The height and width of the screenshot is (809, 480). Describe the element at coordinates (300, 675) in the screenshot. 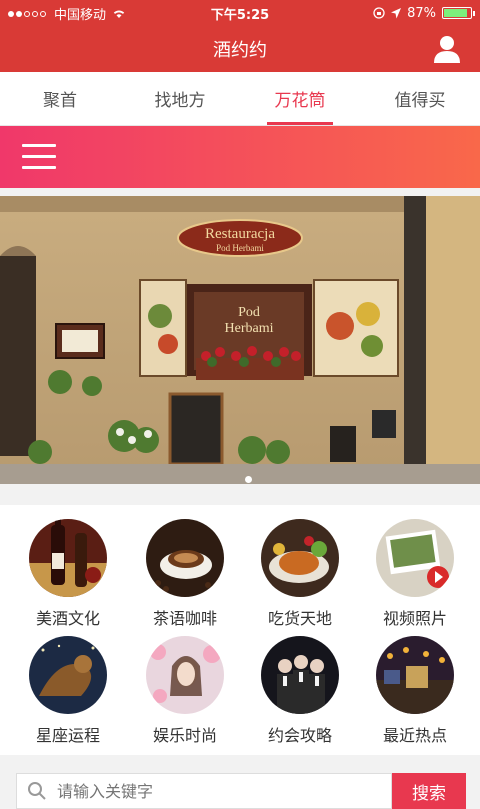

I see `dating-icon` at that location.